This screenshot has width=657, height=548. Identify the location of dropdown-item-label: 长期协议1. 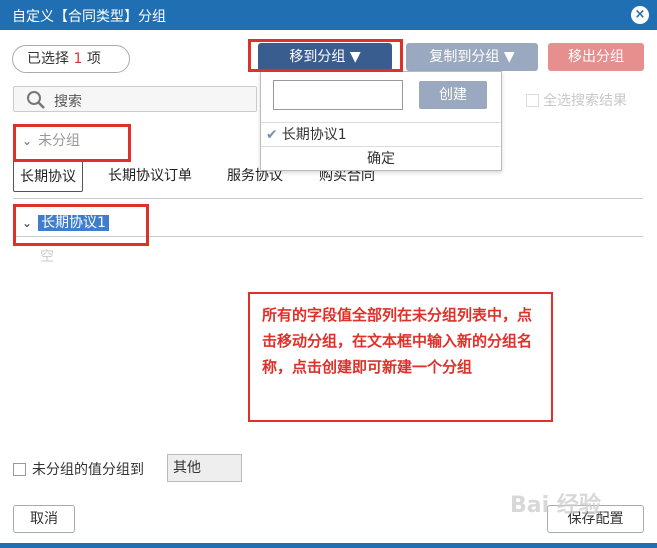
(314, 135).